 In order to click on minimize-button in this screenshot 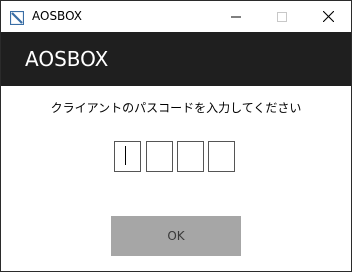, I will do `click(236, 16)`.